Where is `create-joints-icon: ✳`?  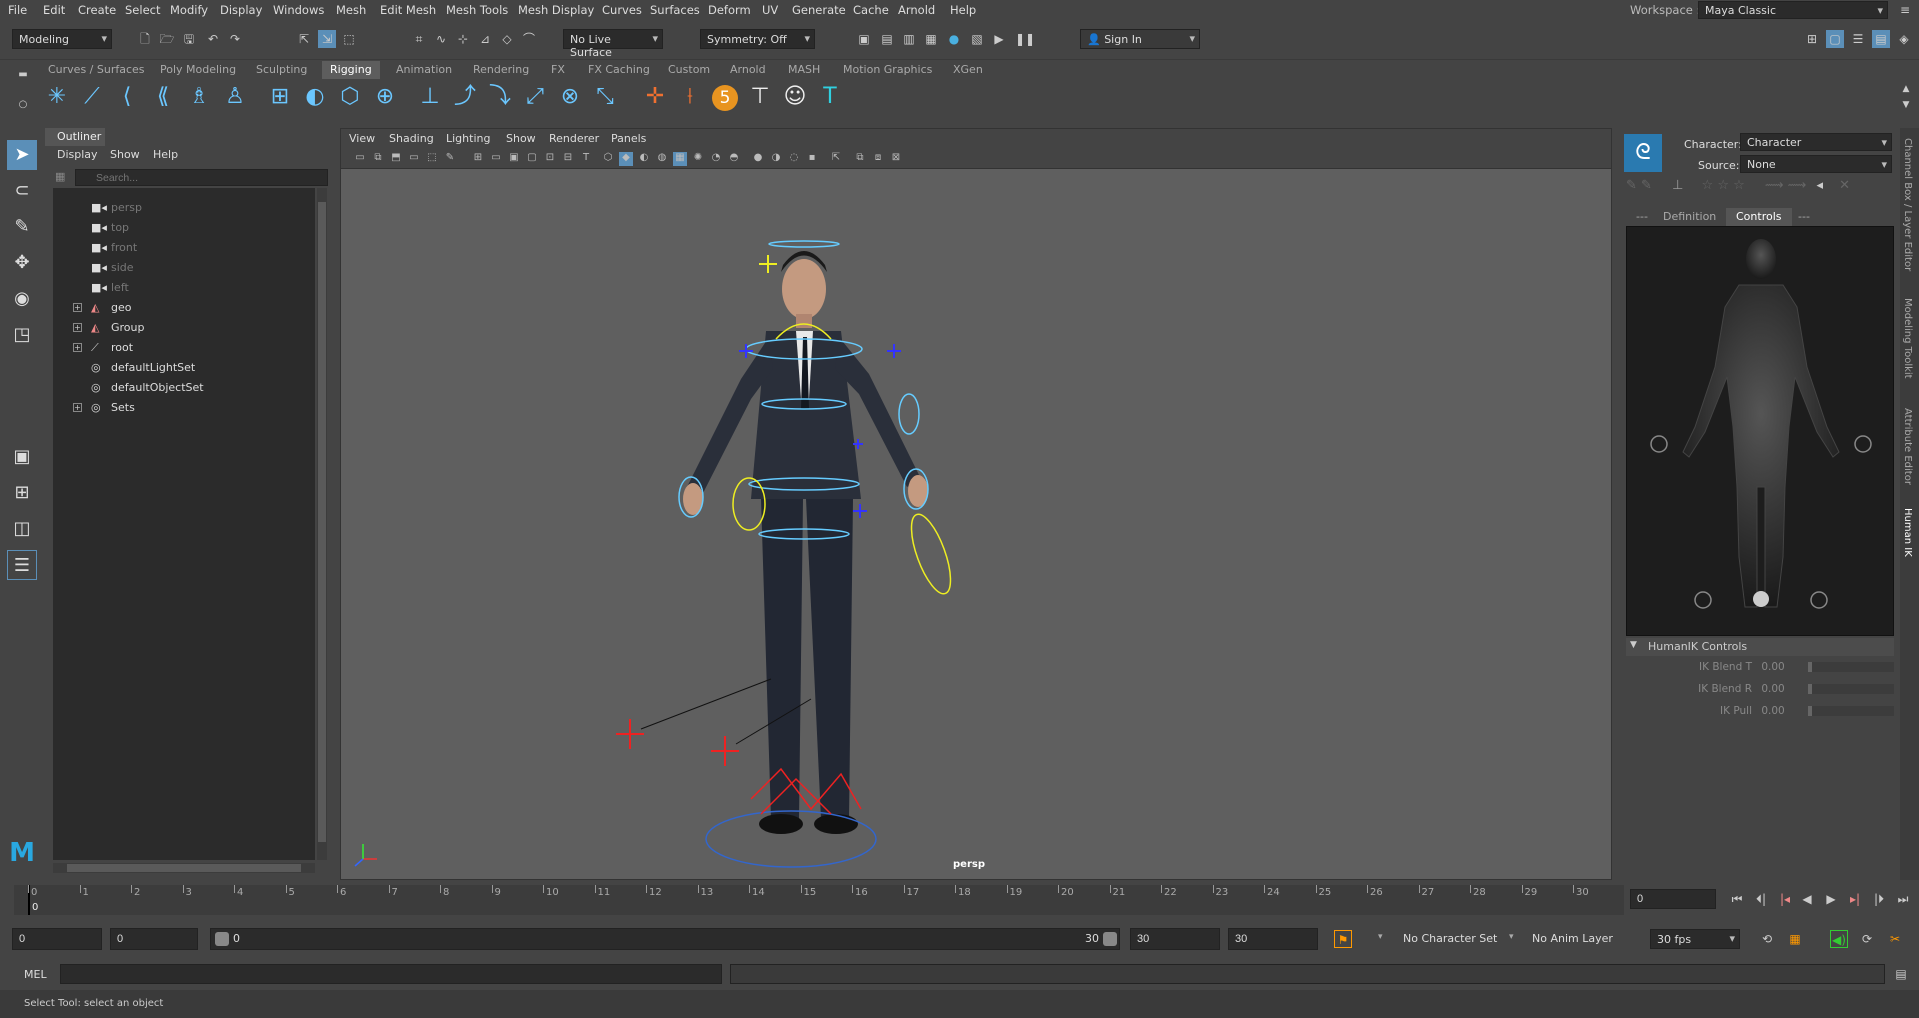 create-joints-icon: ✳ is located at coordinates (57, 97).